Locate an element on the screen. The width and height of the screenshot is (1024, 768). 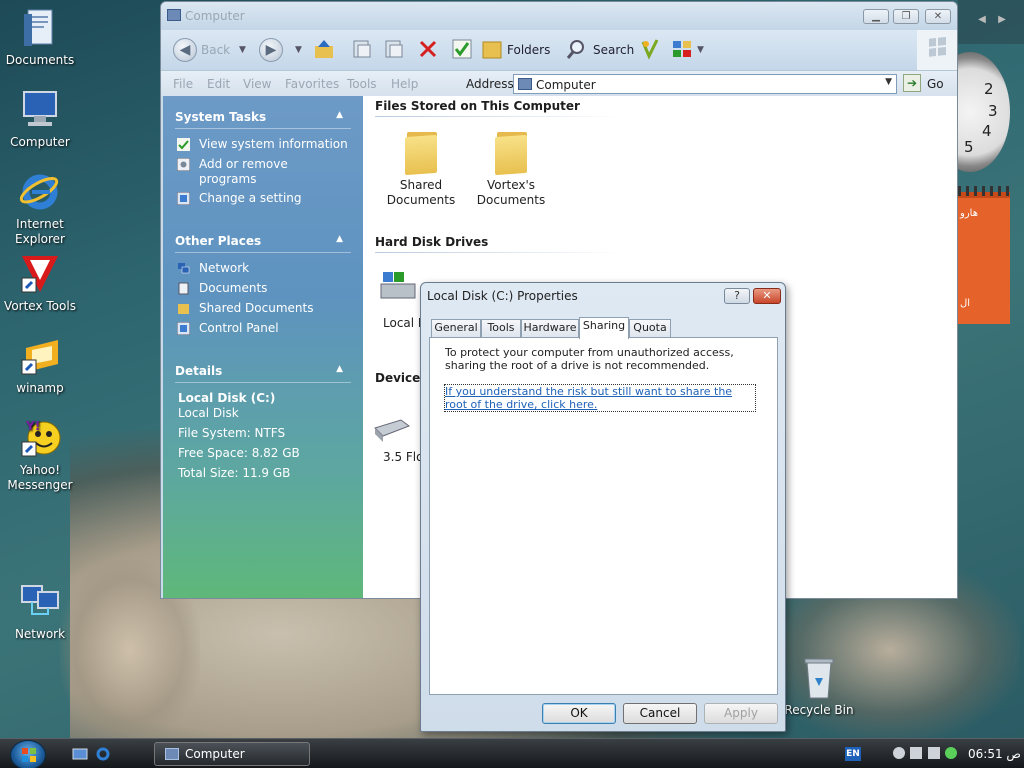
task-label: Add or remove programs is located at coordinates (243, 171).